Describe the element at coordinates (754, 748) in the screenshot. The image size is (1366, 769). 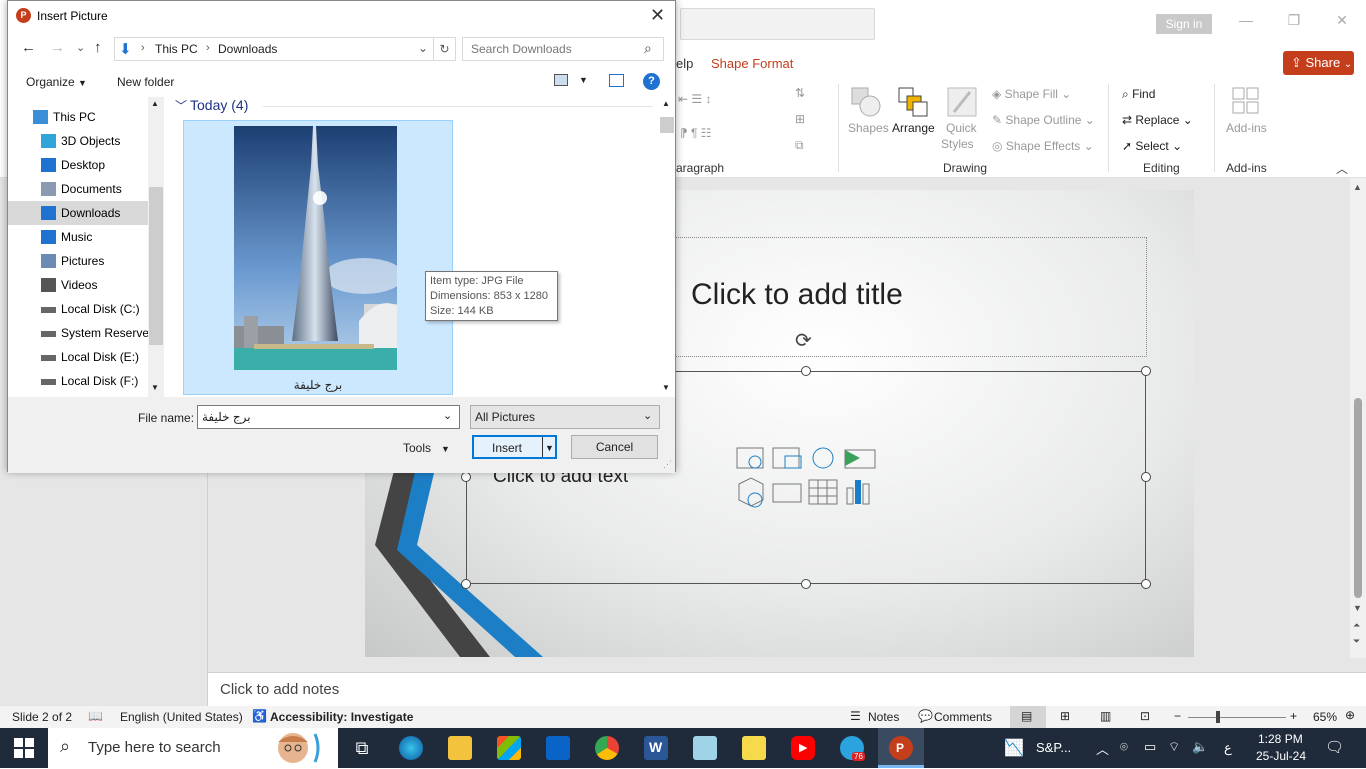
I see `sticky-notes-icon` at that location.